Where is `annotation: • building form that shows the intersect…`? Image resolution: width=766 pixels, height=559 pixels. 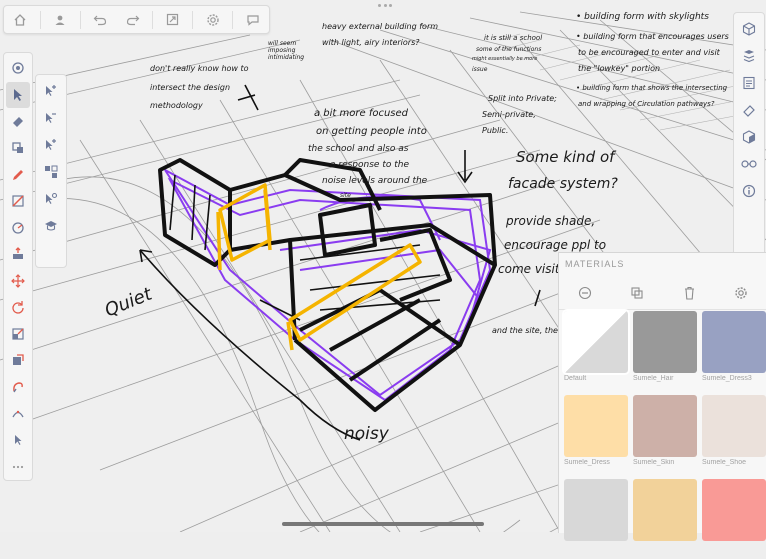
annotation: • building form that shows the intersect… is located at coordinates (652, 88).